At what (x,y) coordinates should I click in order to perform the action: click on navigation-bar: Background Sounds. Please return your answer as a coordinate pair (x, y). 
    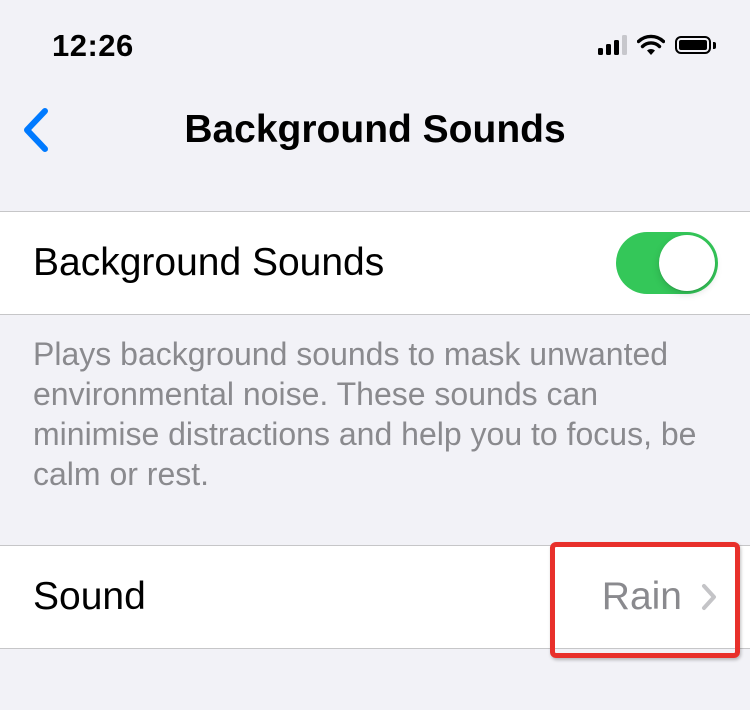
    Looking at the image, I should click on (375, 130).